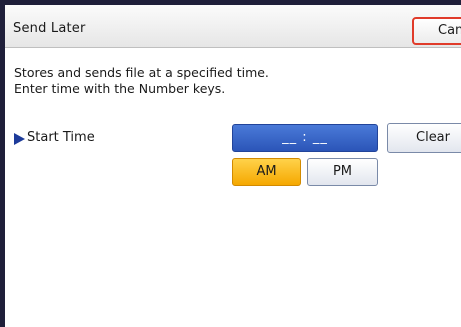  I want to click on am-button: AM, so click(266, 172).